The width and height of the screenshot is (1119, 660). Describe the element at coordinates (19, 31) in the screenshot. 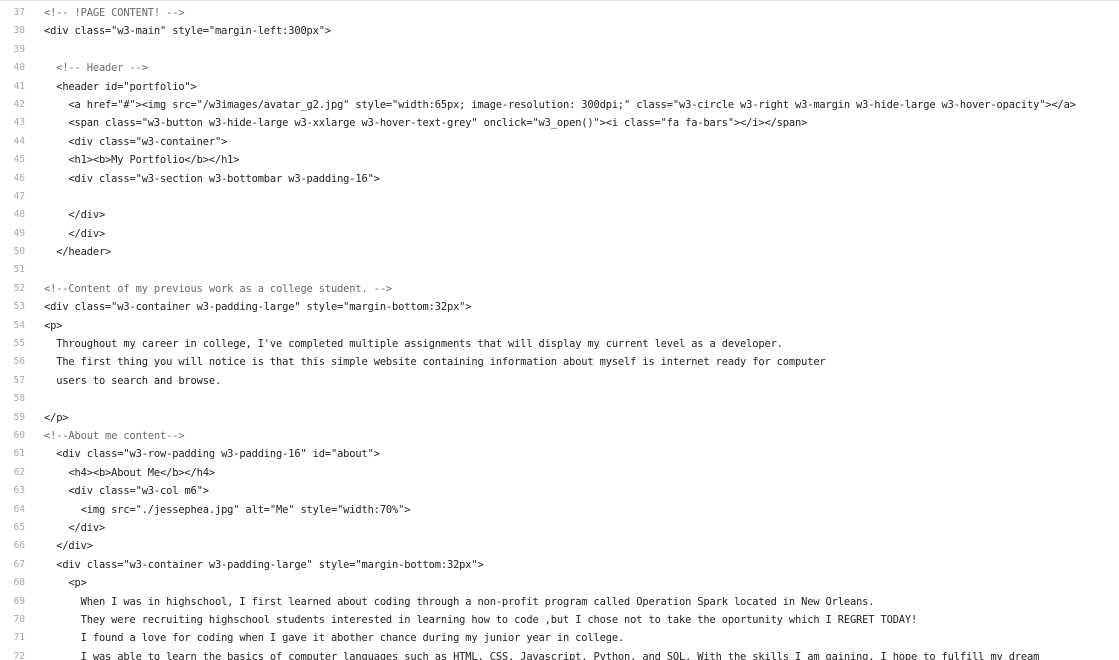

I see `line-number: 38` at that location.